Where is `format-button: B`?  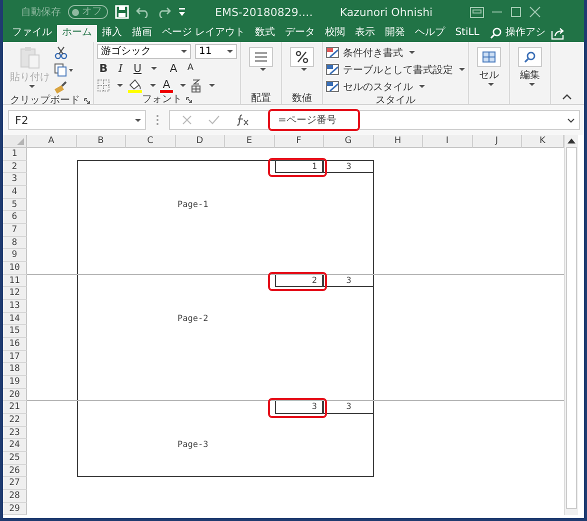
format-button: B is located at coordinates (103, 68).